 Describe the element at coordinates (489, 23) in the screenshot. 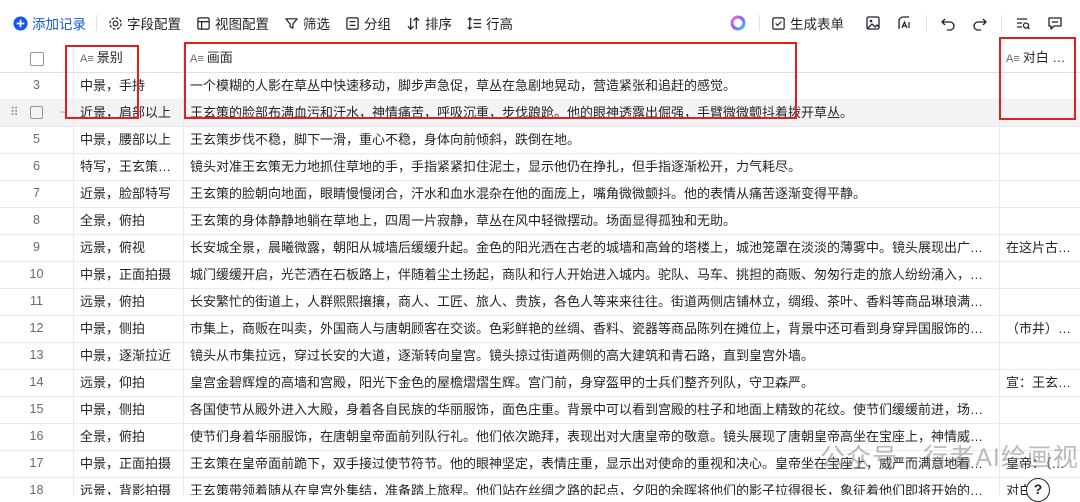

I see `row-height-button: 行高` at that location.